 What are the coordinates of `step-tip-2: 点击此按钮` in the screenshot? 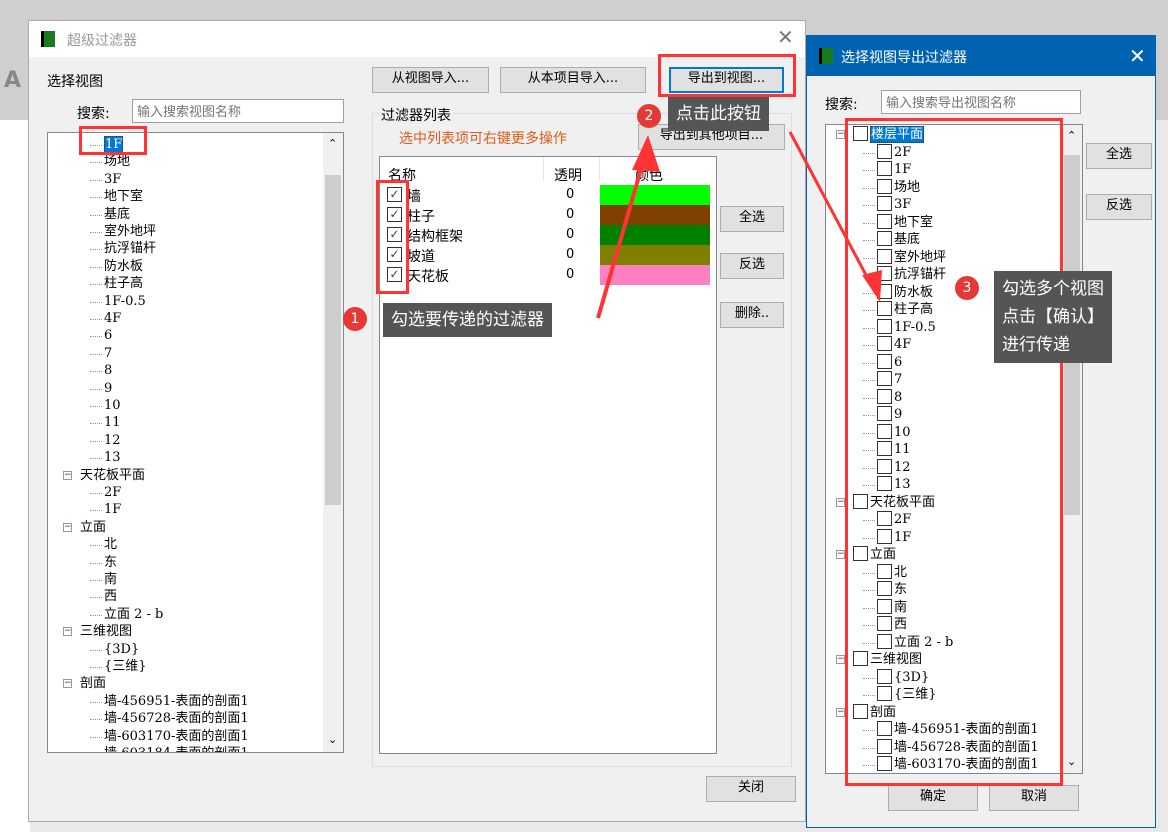 It's located at (718, 114).